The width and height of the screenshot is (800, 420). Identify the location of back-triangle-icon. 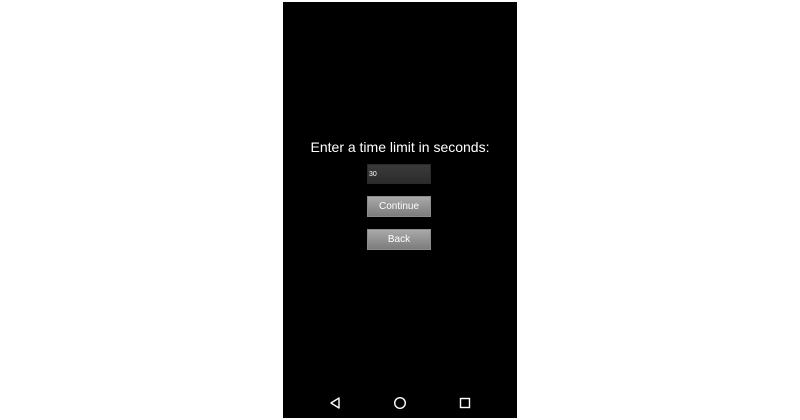
(335, 403).